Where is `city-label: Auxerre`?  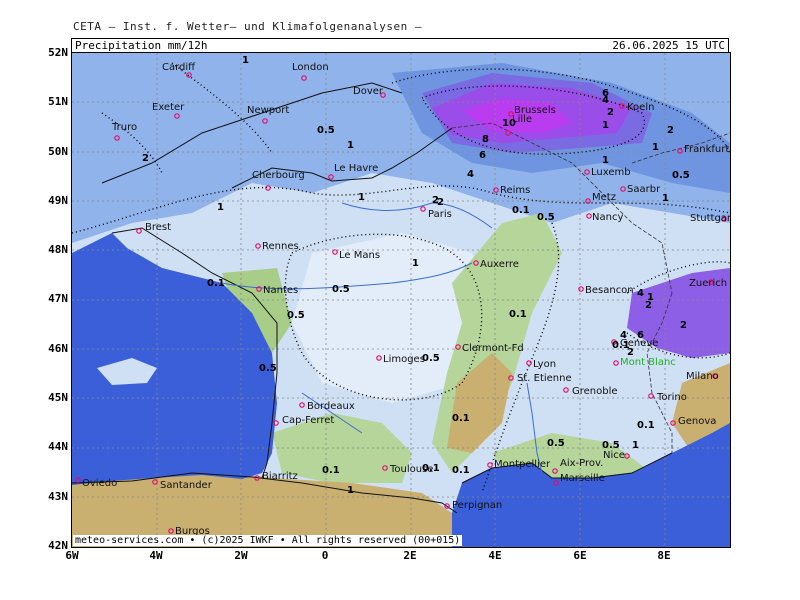 city-label: Auxerre is located at coordinates (499, 264).